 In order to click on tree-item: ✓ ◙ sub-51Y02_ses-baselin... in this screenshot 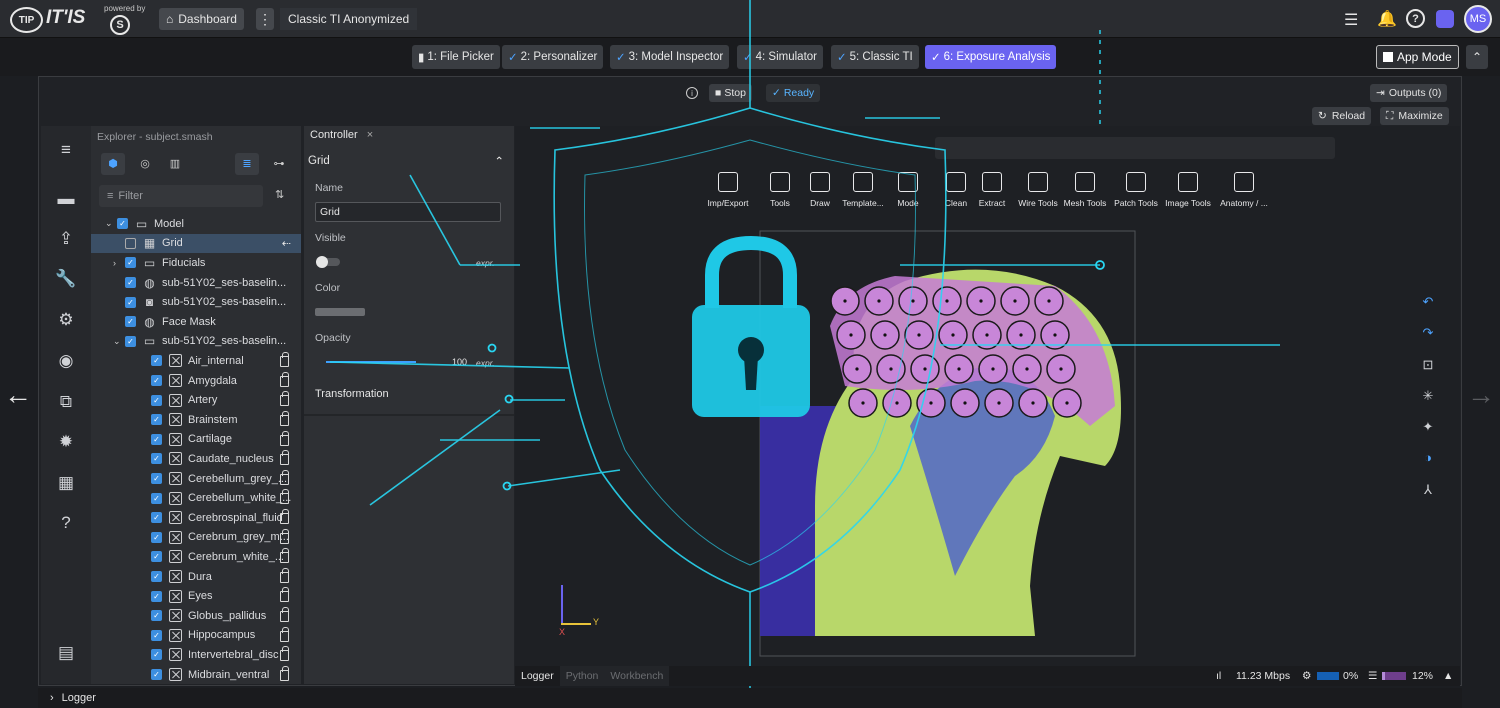, I will do `click(196, 302)`.